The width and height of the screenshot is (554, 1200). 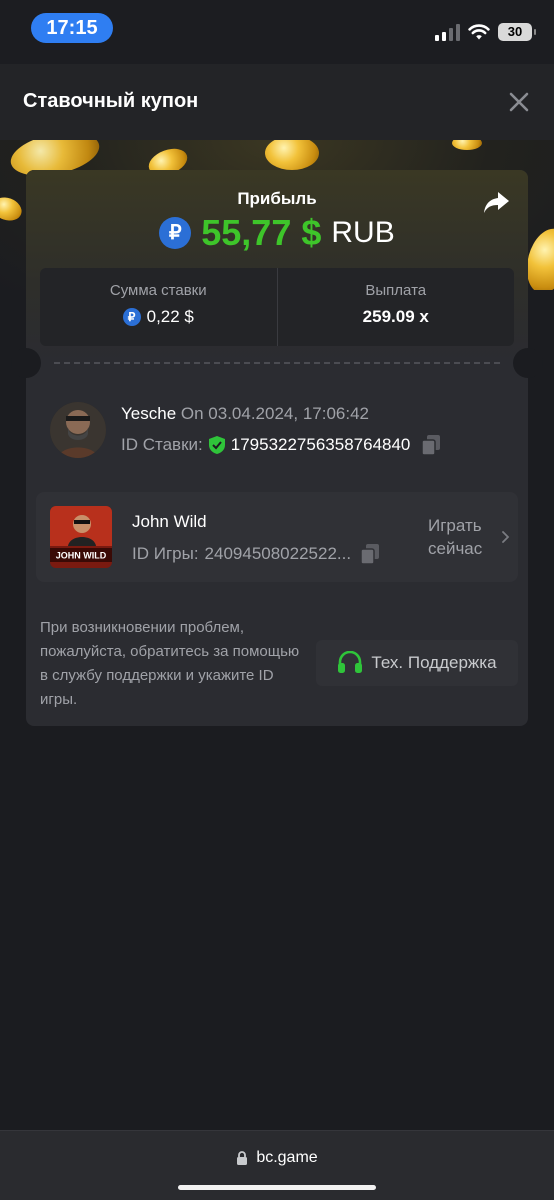 I want to click on username: Yesche, so click(x=148, y=413).